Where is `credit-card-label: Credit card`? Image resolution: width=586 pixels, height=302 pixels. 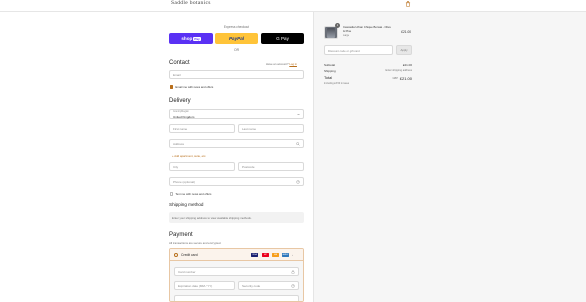 credit-card-label: Credit card is located at coordinates (189, 254).